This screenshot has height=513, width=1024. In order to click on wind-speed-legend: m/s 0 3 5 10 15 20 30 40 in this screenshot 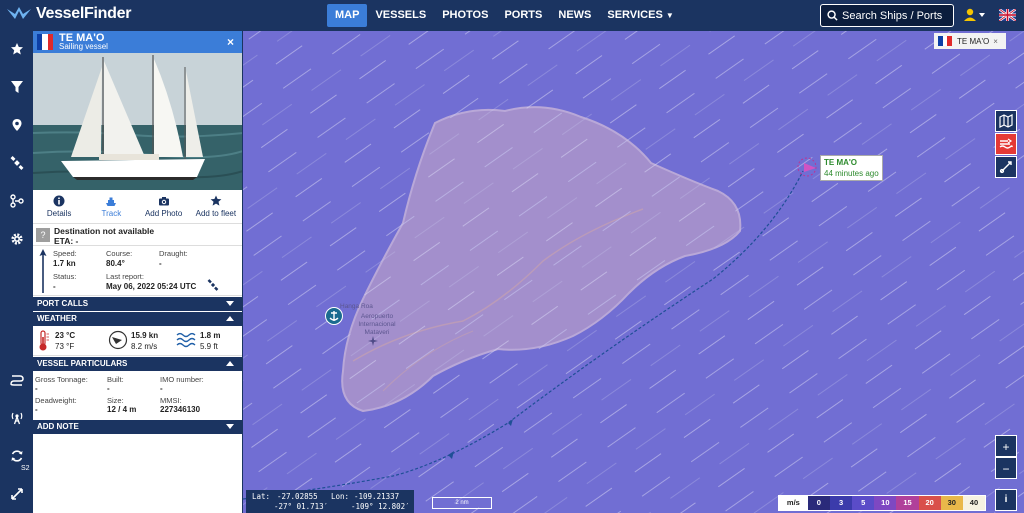, I will do `click(882, 503)`.